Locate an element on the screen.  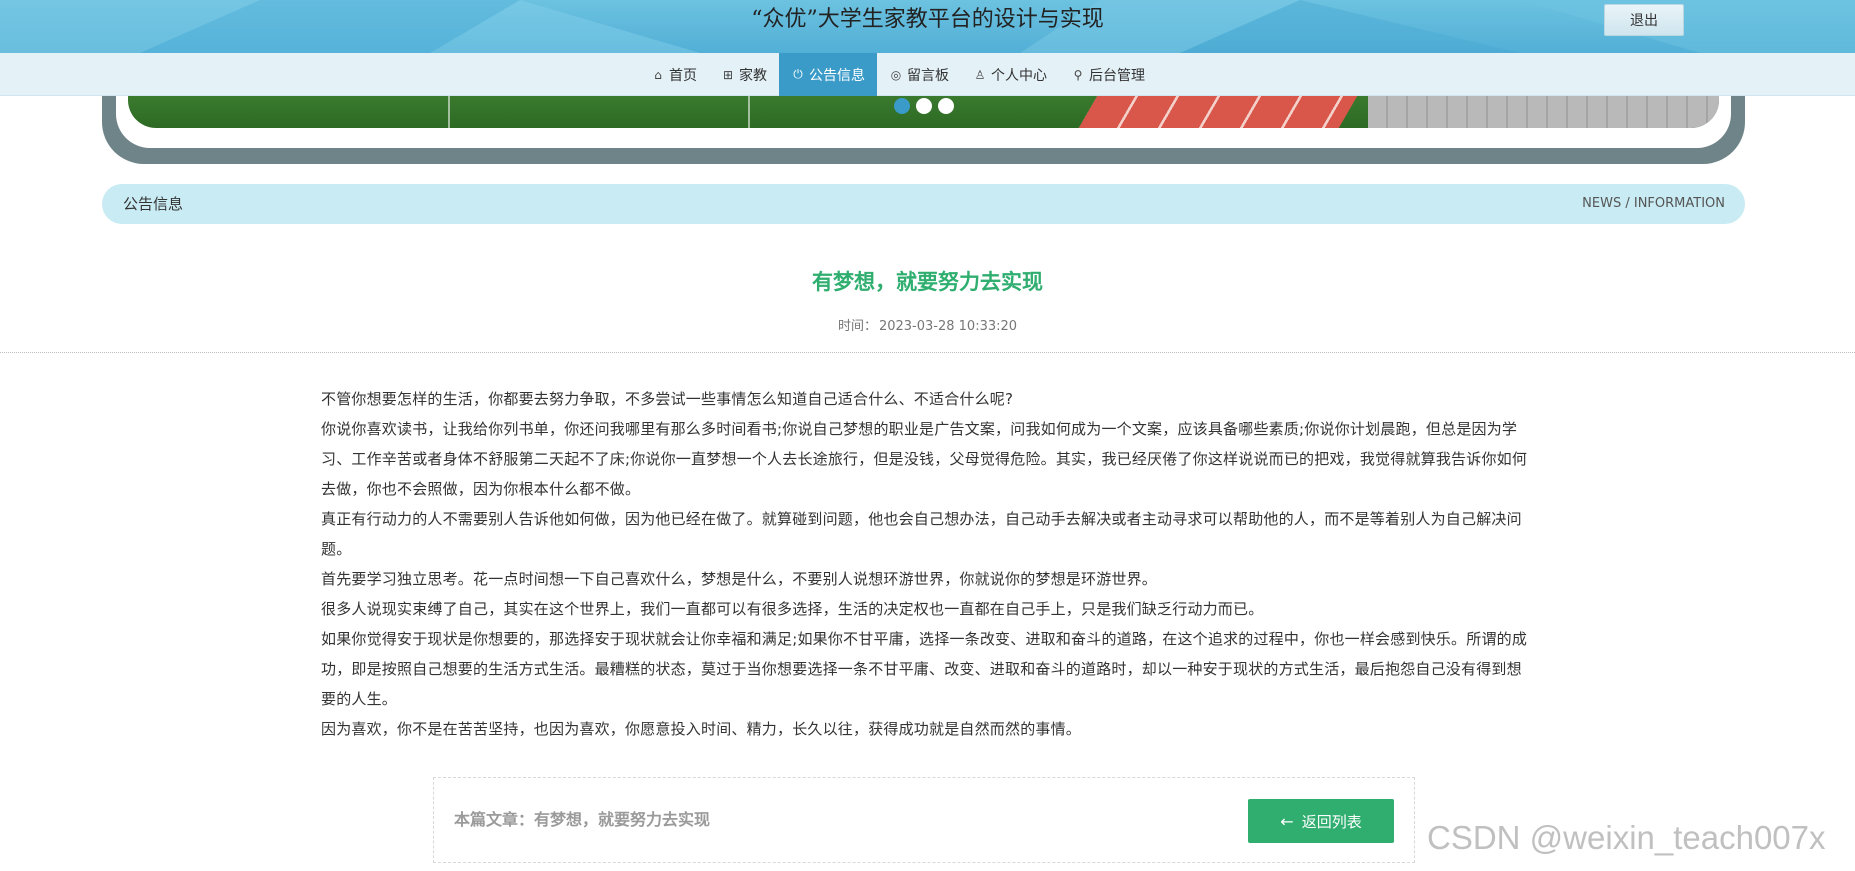
back-to-list-button: ← 返回列表 is located at coordinates (1321, 821).